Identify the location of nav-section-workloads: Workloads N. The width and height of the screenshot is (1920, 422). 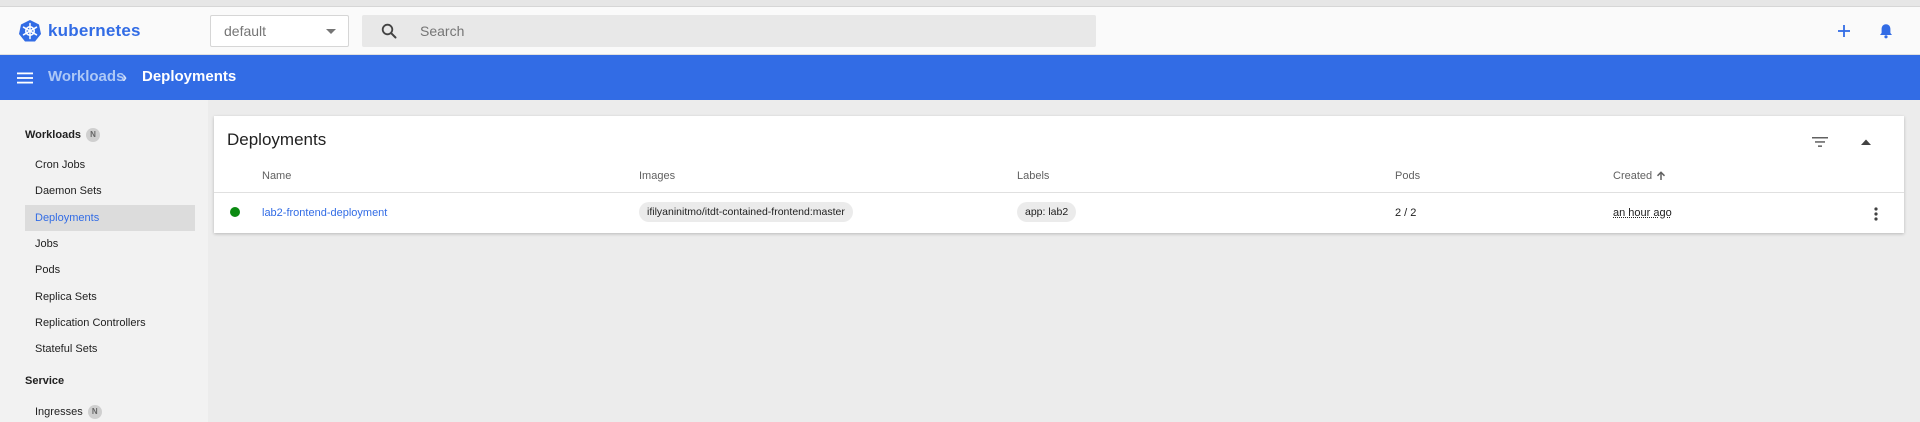
(62, 135).